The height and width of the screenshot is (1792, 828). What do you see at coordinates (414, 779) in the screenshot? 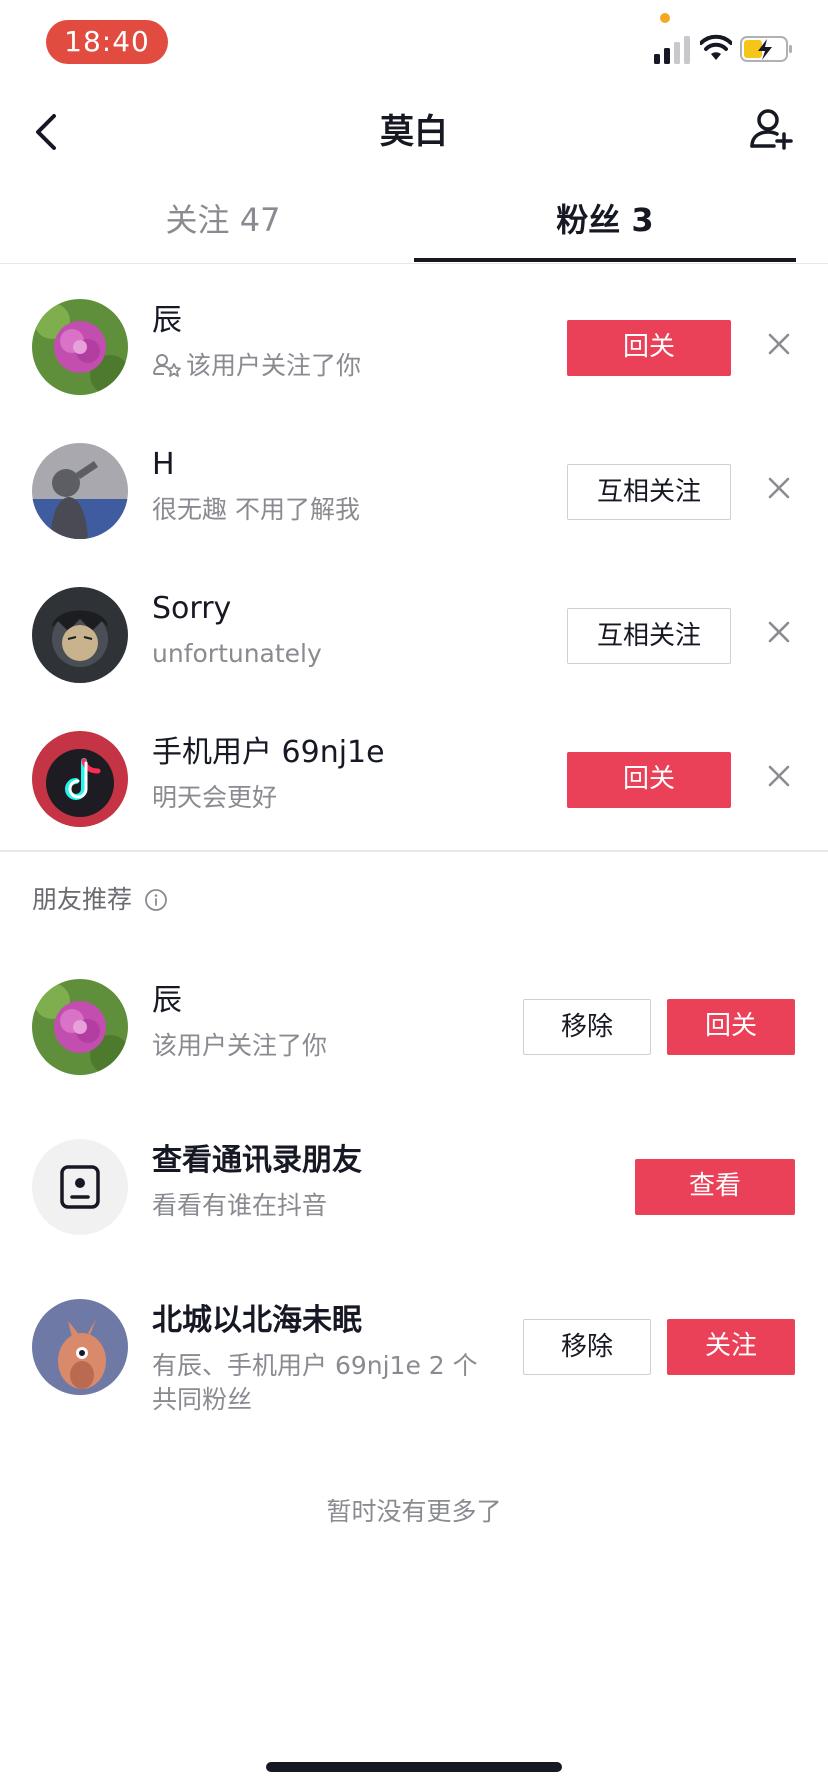
I see `follower-row: 手机用户 69nj1e 明天会更好 回关` at bounding box center [414, 779].